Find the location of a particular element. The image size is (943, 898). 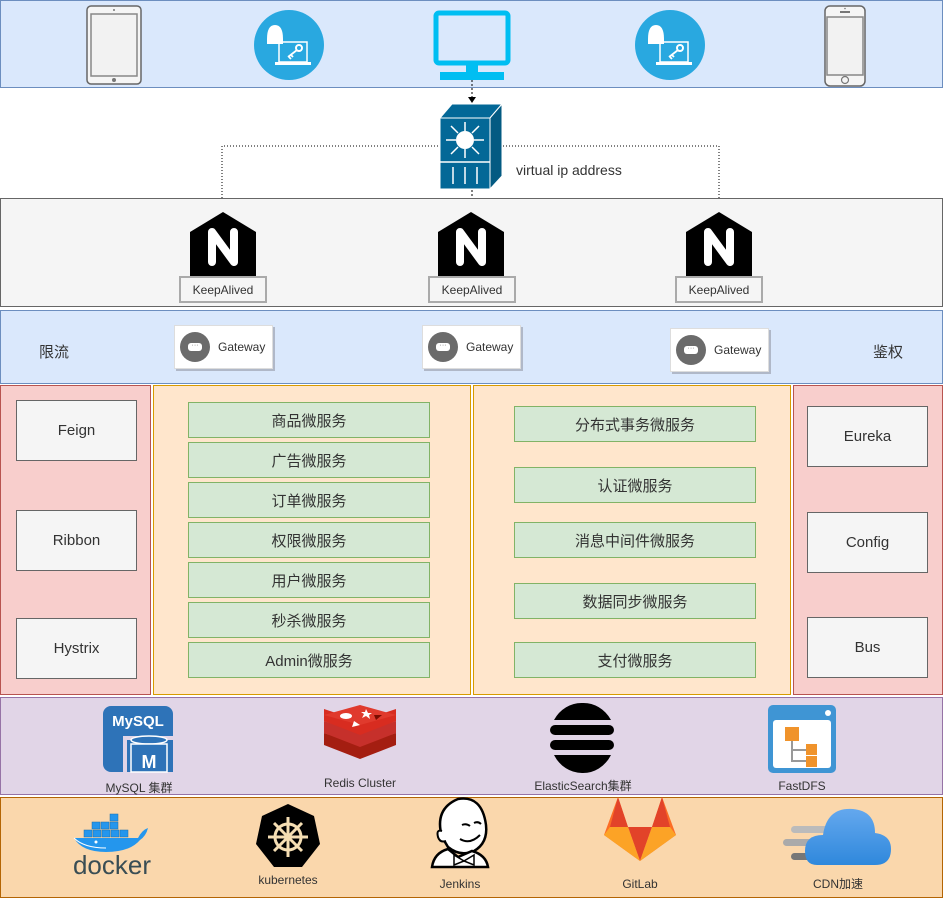

docker-icon is located at coordinates (110, 832).